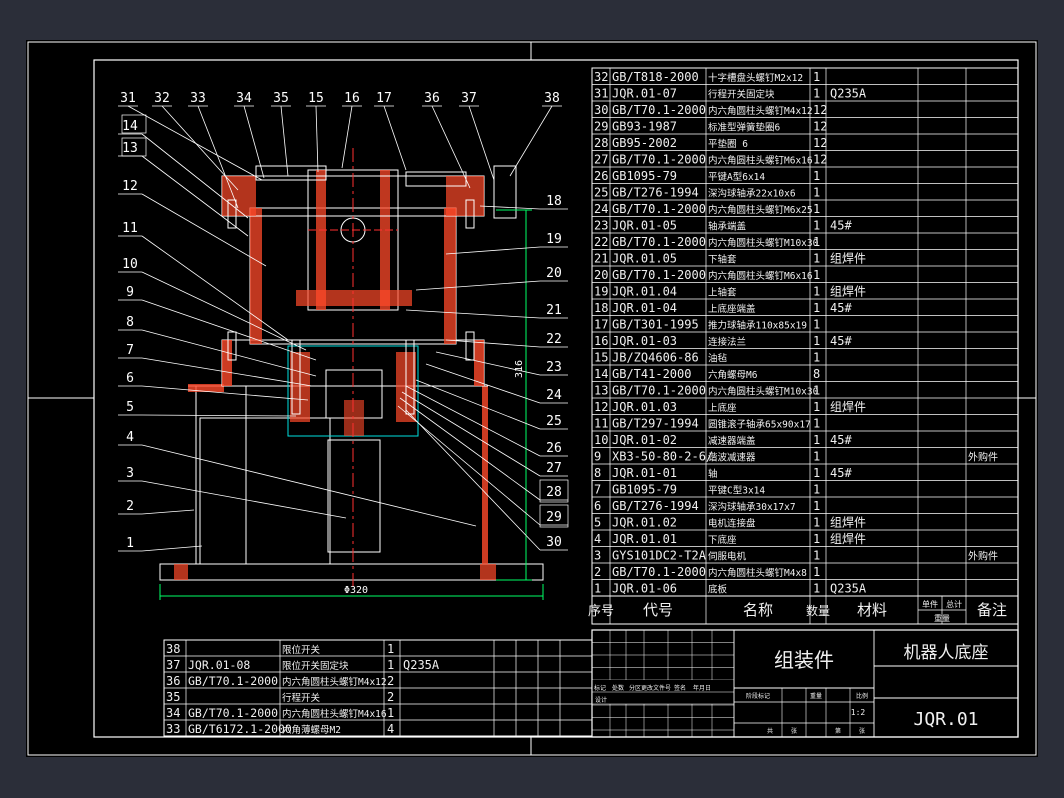 The image size is (1064, 798). What do you see at coordinates (130, 186) in the screenshot?
I see `balloon-12: 12` at bounding box center [130, 186].